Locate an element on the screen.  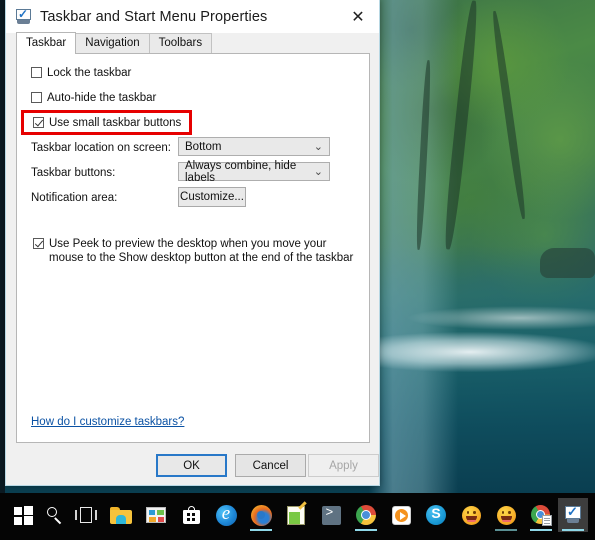
terminal-icon is located at coordinates (331, 515).